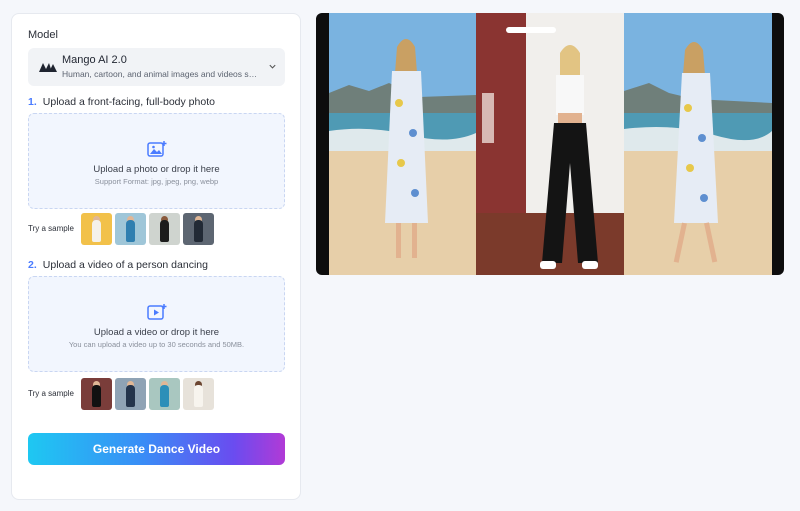  What do you see at coordinates (32, 102) in the screenshot?
I see `step1-number: 1.` at bounding box center [32, 102].